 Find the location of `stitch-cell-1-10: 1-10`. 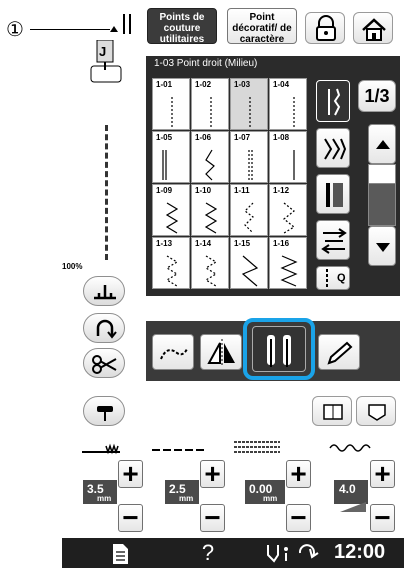

stitch-cell-1-10: 1-10 is located at coordinates (210, 210).